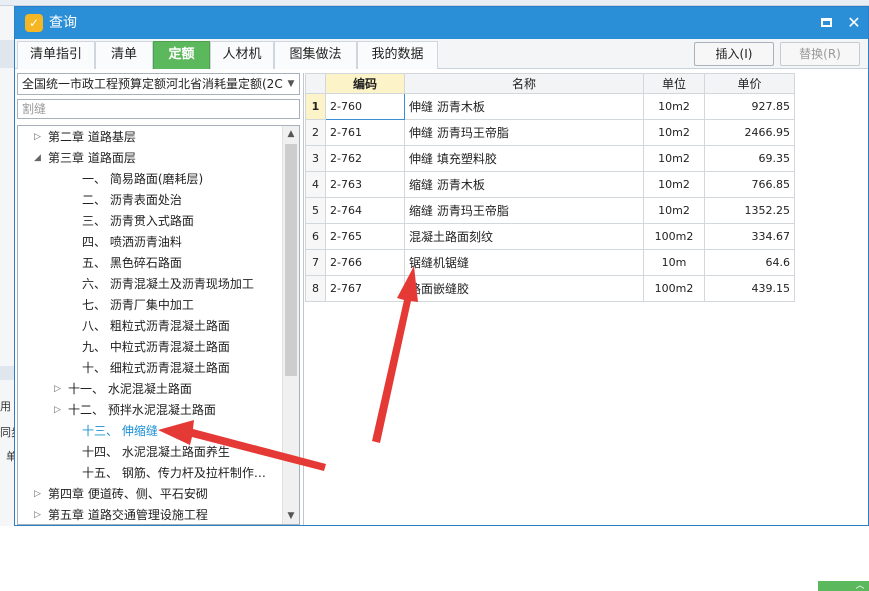 This screenshot has height=591, width=869. What do you see at coordinates (524, 210) in the screenshot?
I see `name-cell: 缩缝 沥青玛王帝脂` at bounding box center [524, 210].